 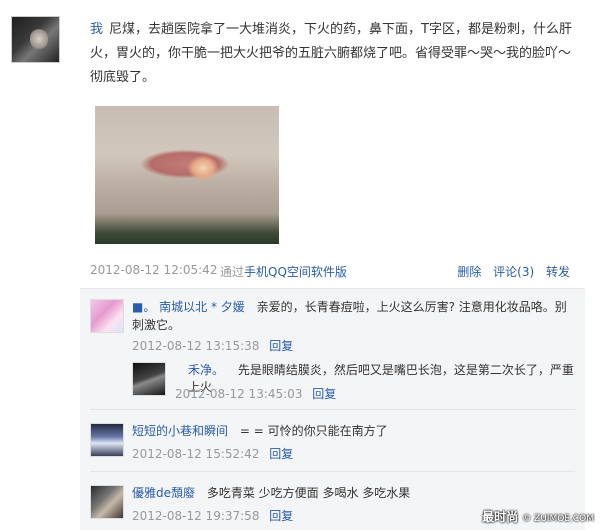 What do you see at coordinates (206, 370) in the screenshot?
I see `commenter-name: 禾净。` at bounding box center [206, 370].